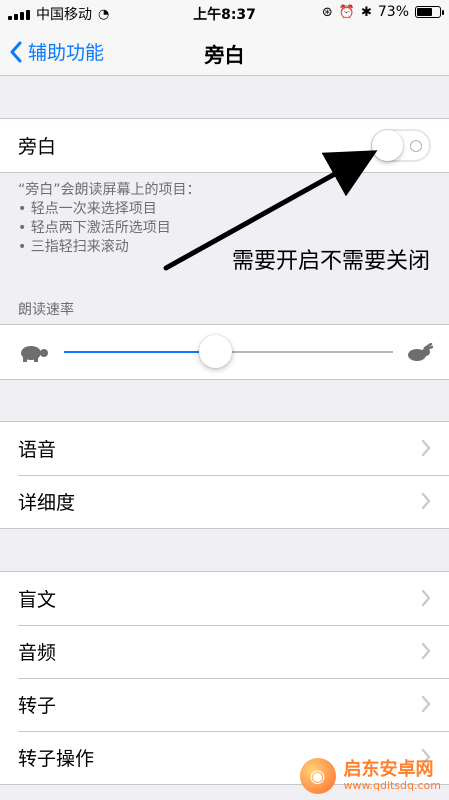  What do you see at coordinates (388, 769) in the screenshot?
I see `watermark-title: 启东安卓网` at bounding box center [388, 769].